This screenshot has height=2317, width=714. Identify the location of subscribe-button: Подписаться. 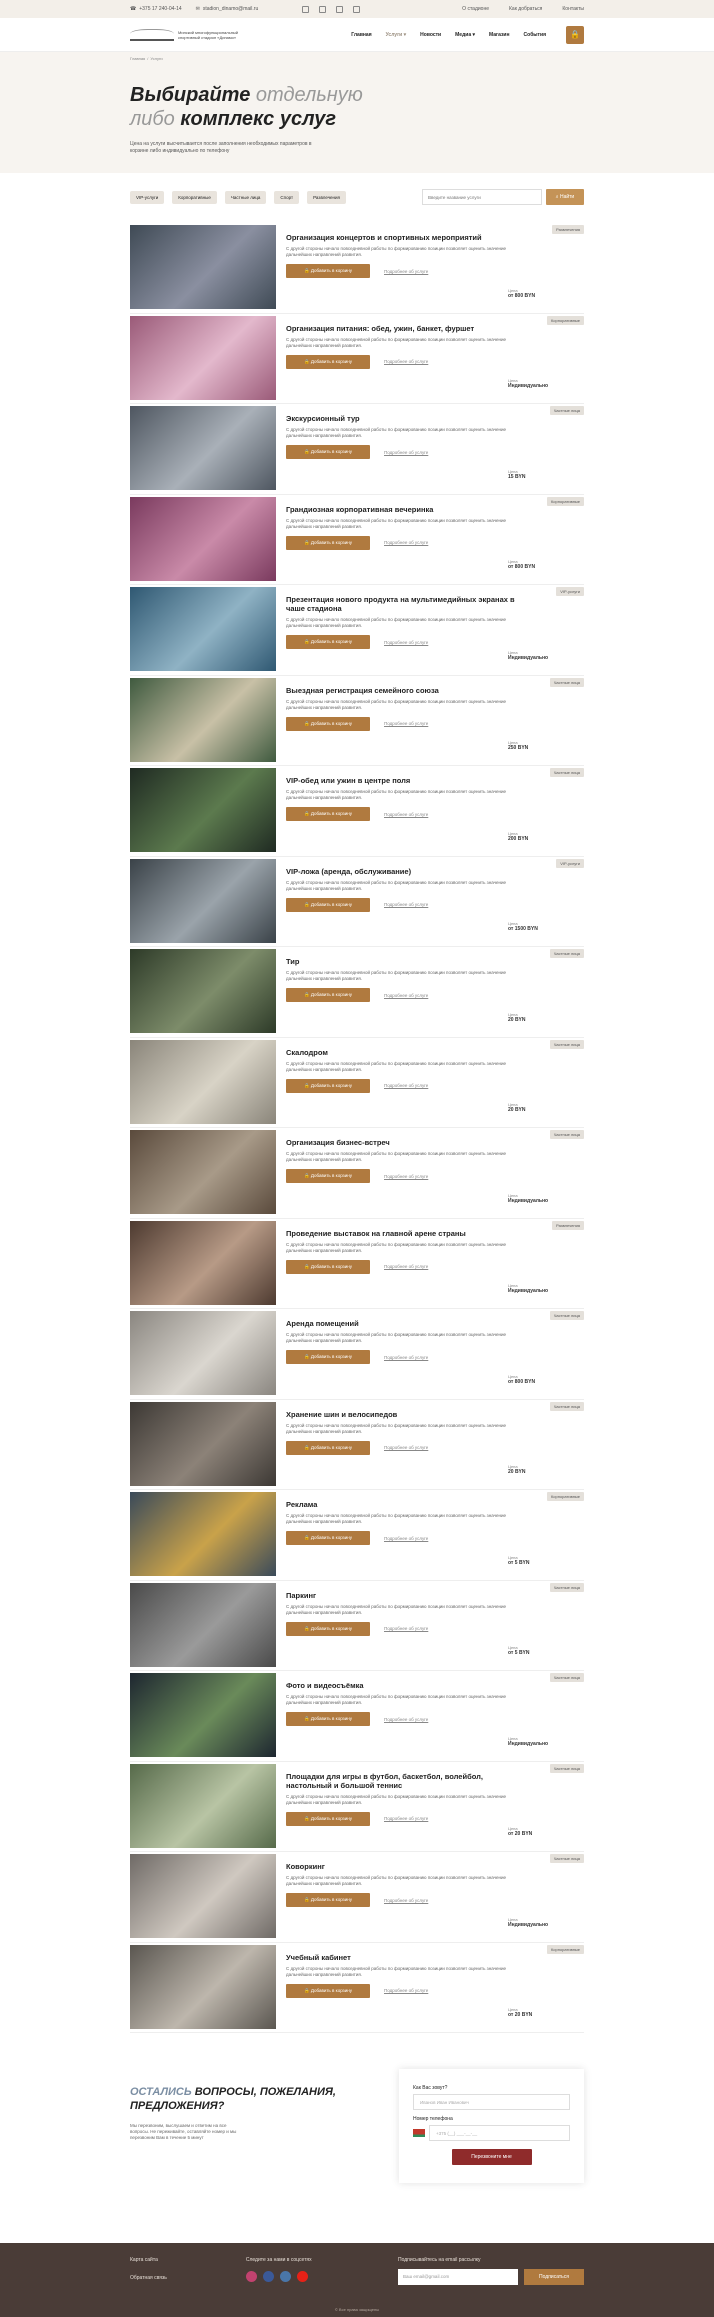
(554, 2277).